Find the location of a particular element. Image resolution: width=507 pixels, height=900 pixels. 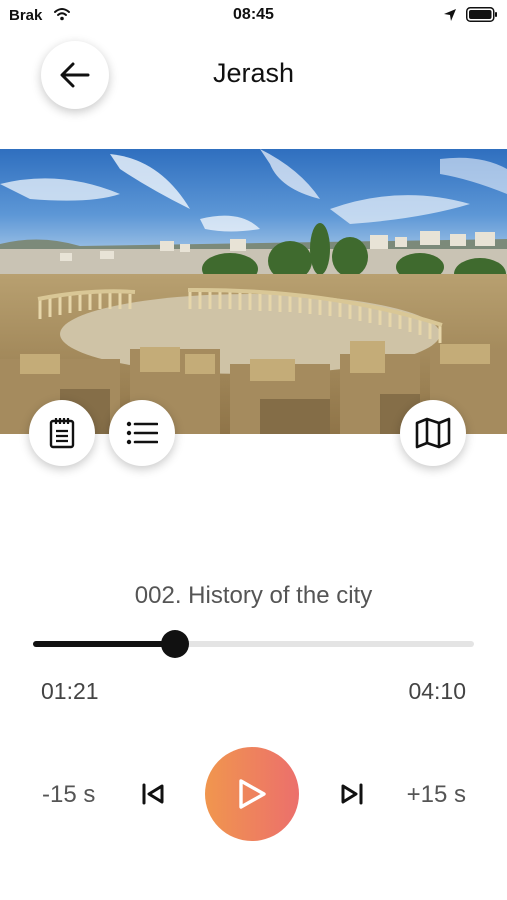

previous-track-button is located at coordinates (153, 794).